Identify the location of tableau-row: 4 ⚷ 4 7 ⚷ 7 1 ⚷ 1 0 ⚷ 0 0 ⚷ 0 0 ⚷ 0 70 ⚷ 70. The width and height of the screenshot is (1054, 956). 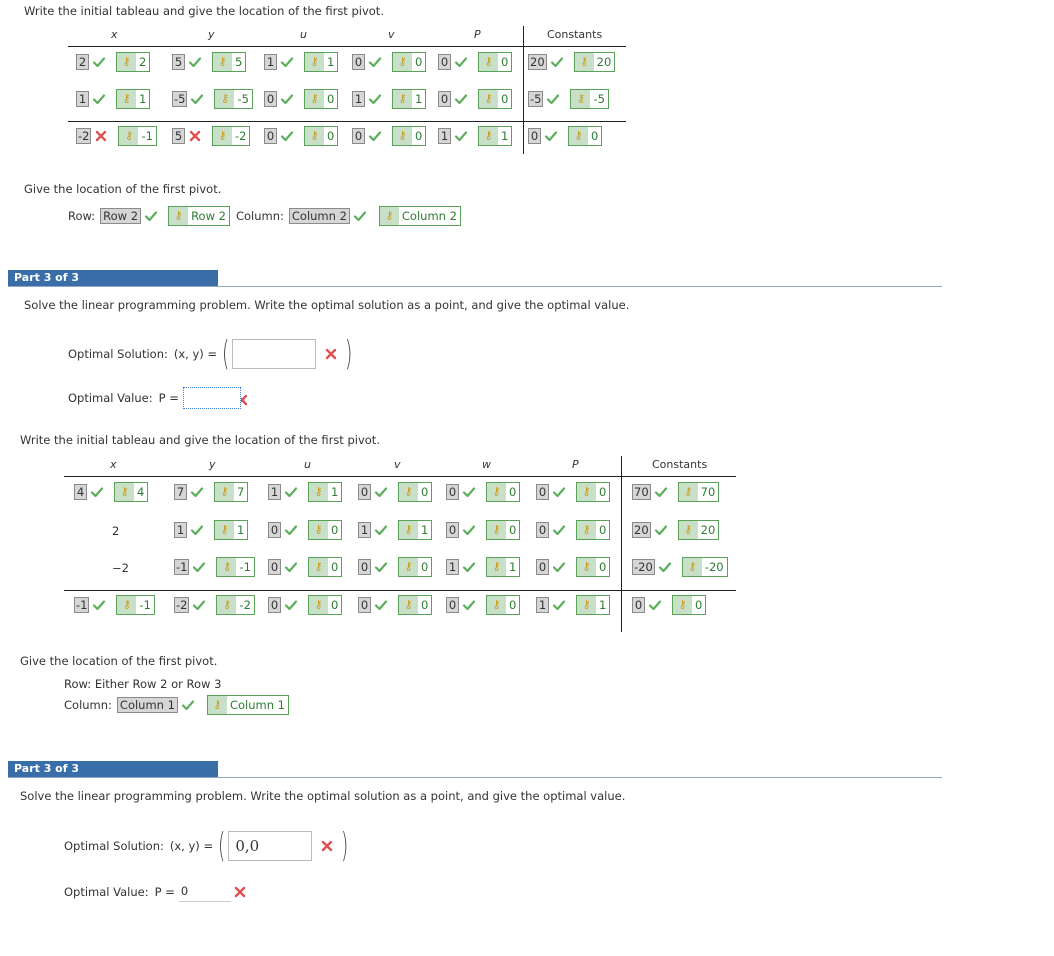
(400, 493).